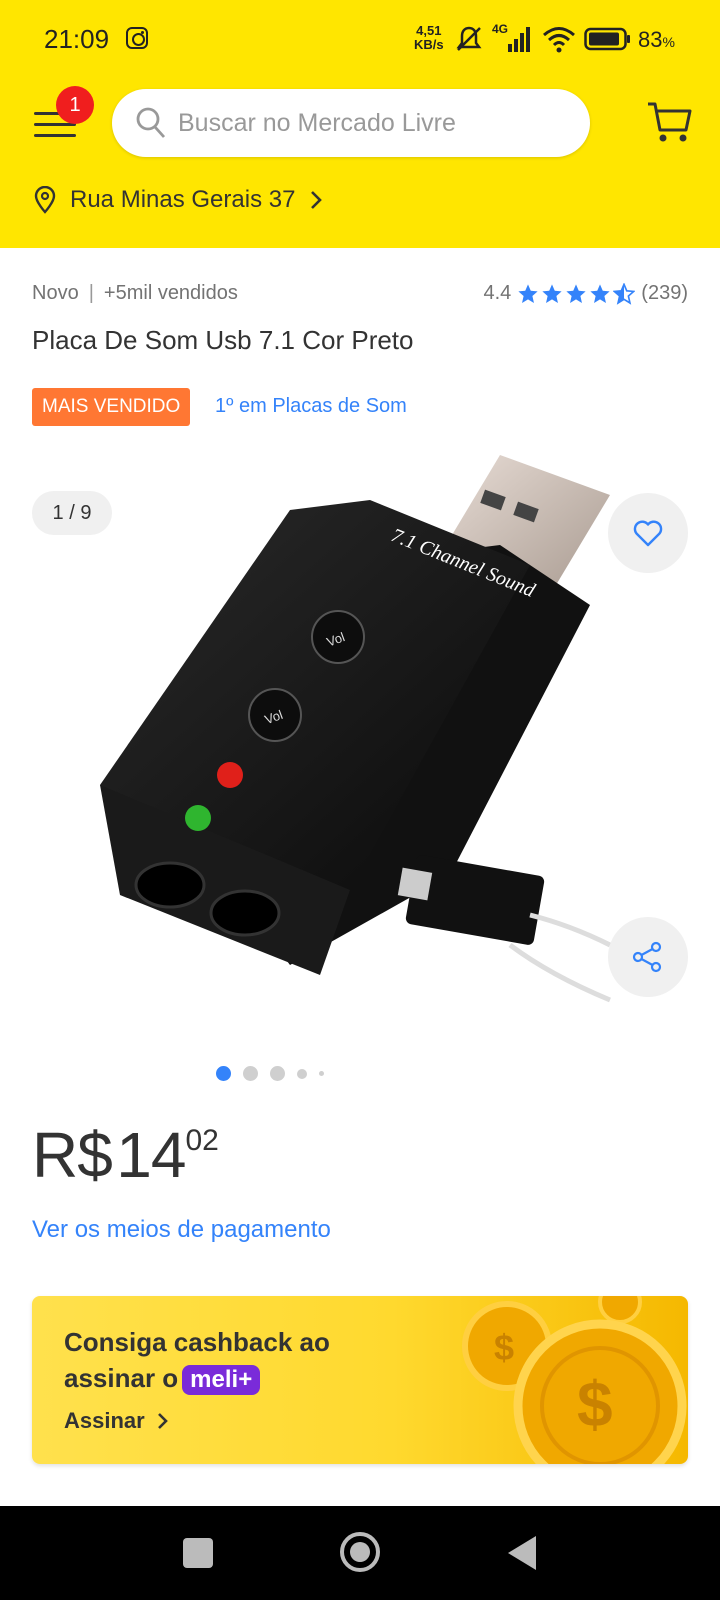 The height and width of the screenshot is (1600, 720). I want to click on price-currency: R$, so click(72, 1155).